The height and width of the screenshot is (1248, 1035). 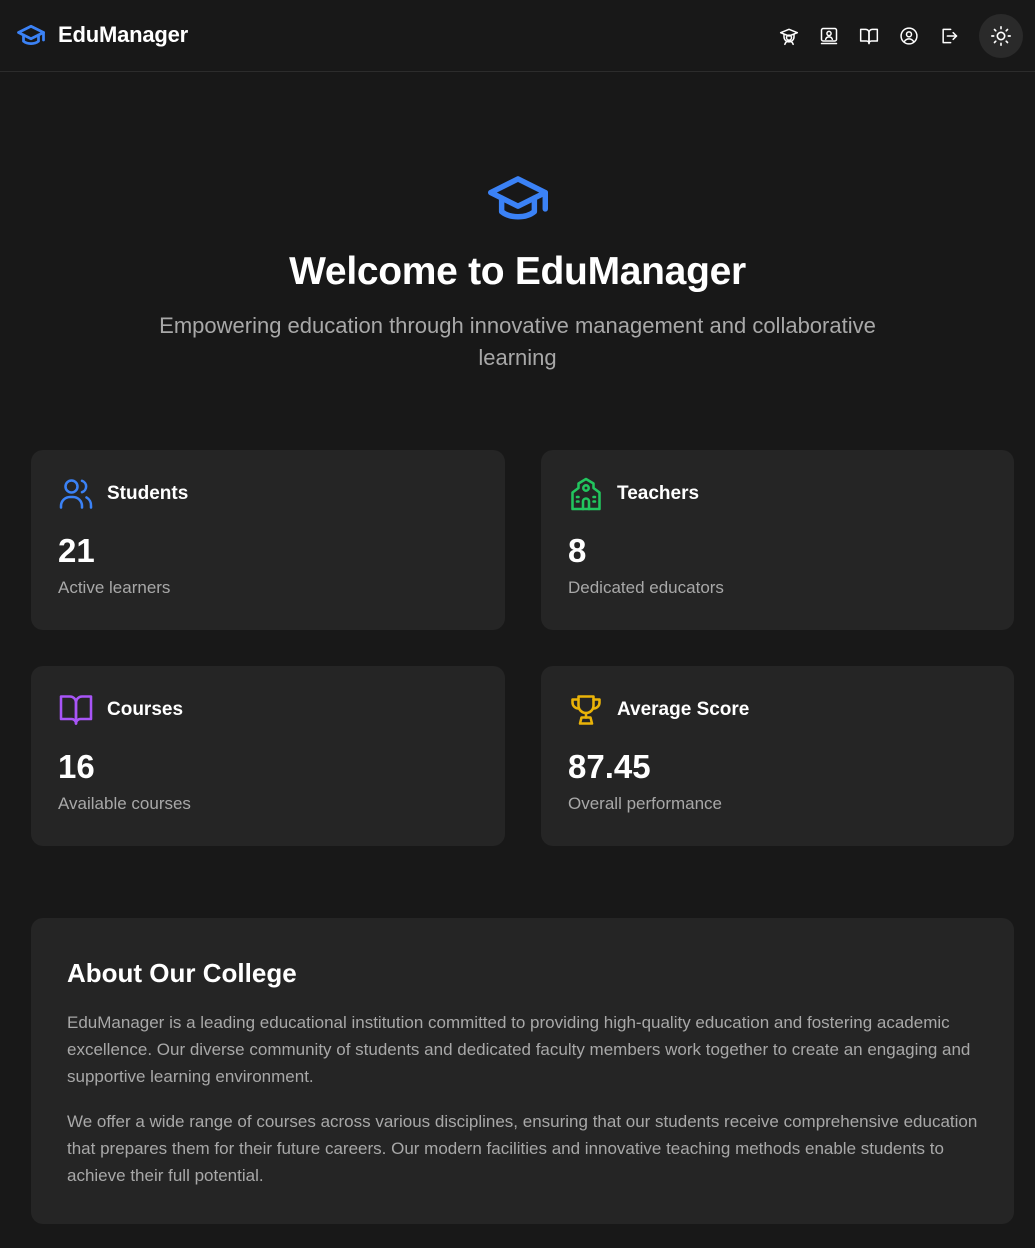 What do you see at coordinates (124, 803) in the screenshot?
I see `stat-description: Available courses` at bounding box center [124, 803].